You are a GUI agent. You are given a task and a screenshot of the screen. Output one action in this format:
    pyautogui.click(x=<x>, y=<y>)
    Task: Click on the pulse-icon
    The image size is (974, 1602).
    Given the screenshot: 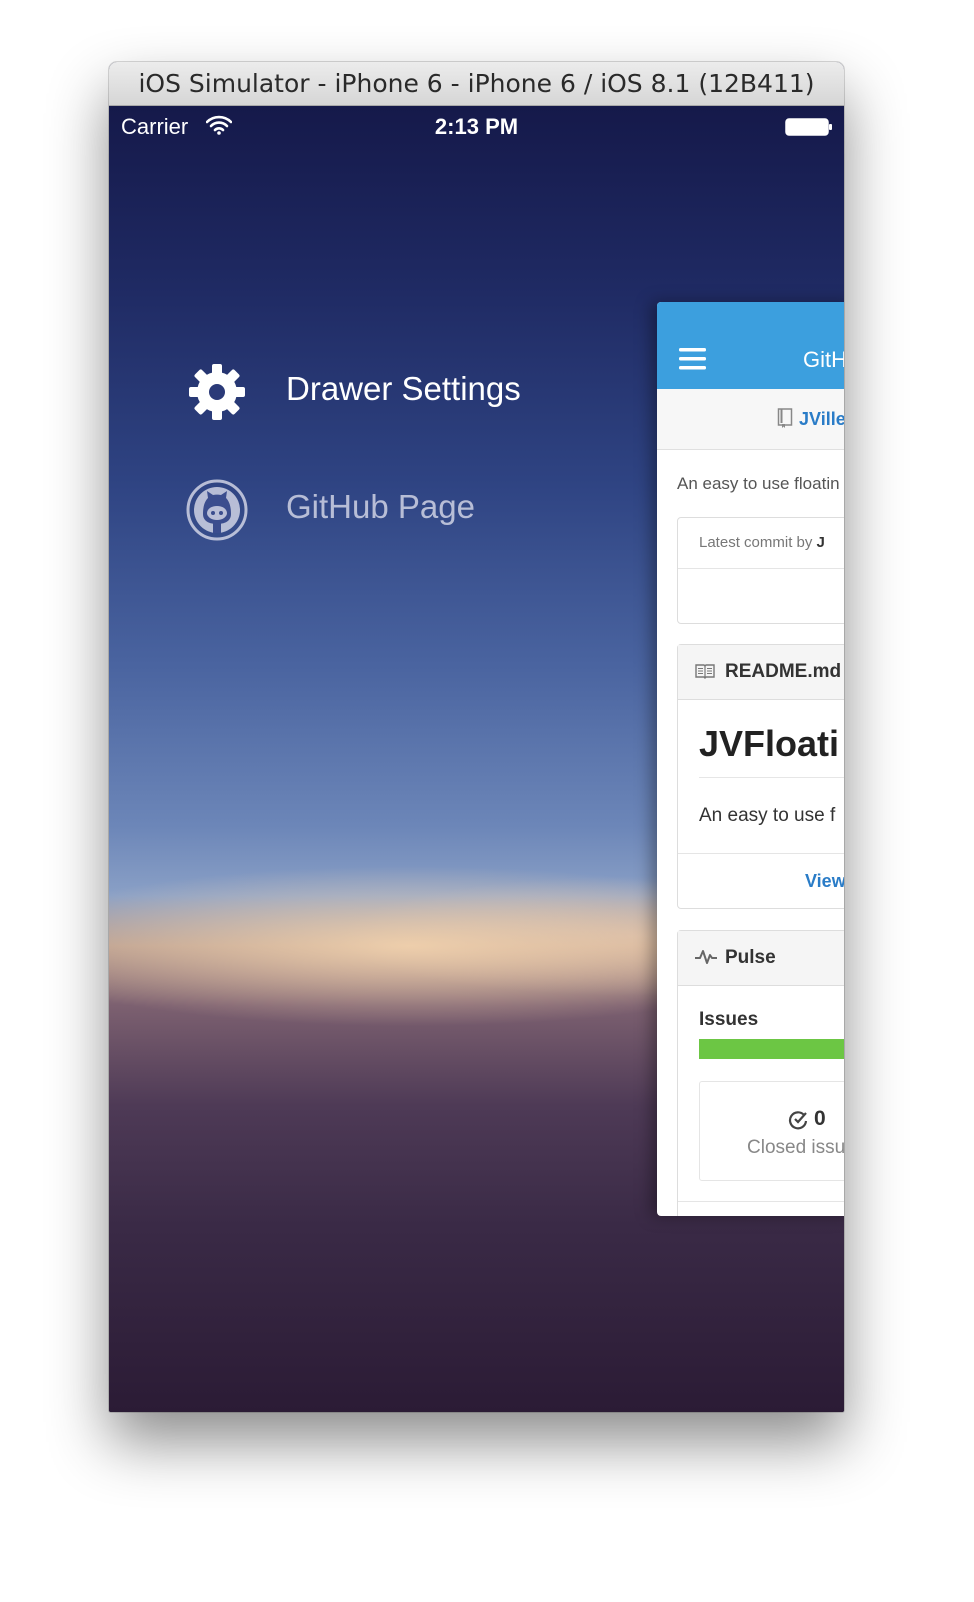 What is the action you would take?
    pyautogui.click(x=706, y=957)
    